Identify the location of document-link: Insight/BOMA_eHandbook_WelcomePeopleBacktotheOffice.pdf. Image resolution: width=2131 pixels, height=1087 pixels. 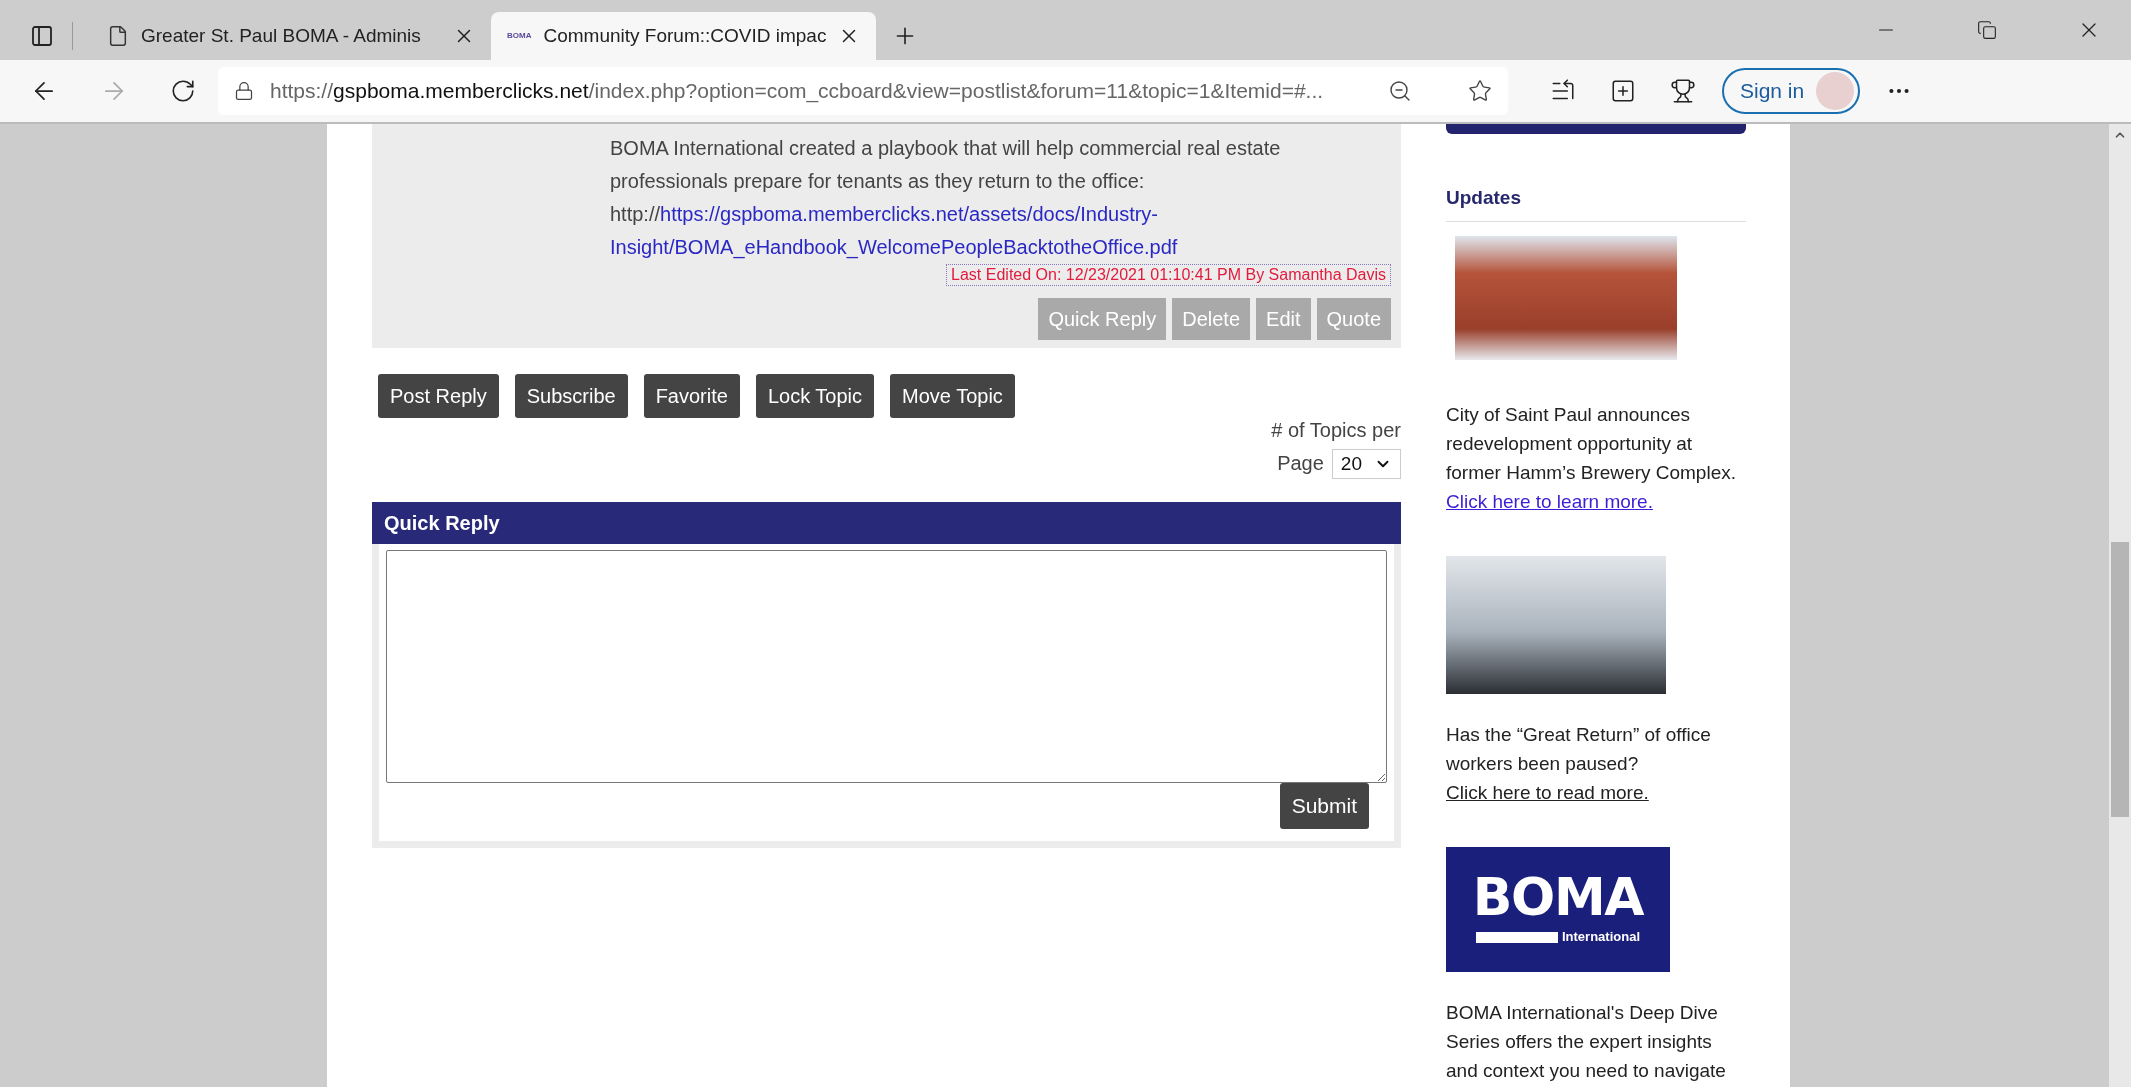
(894, 247).